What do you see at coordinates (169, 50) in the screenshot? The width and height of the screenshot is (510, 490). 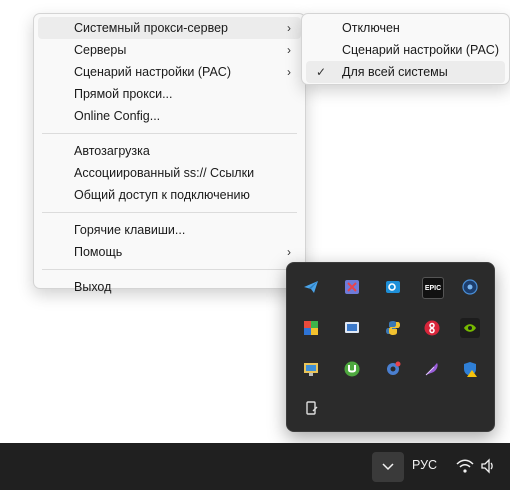 I see `menu-item-servers: Серверы ›` at bounding box center [169, 50].